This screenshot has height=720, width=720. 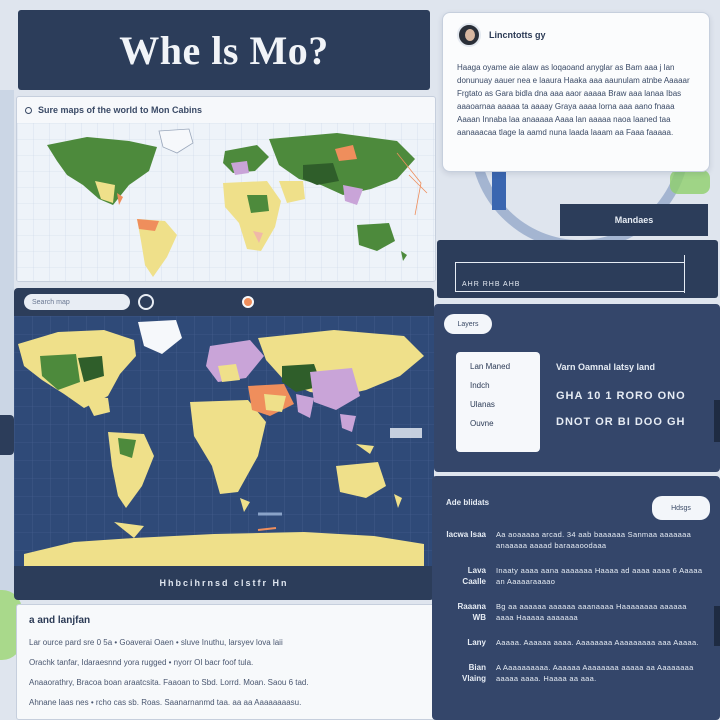 What do you see at coordinates (473, 673) in the screenshot?
I see `details-row-label: Bian Vlaing` at bounding box center [473, 673].